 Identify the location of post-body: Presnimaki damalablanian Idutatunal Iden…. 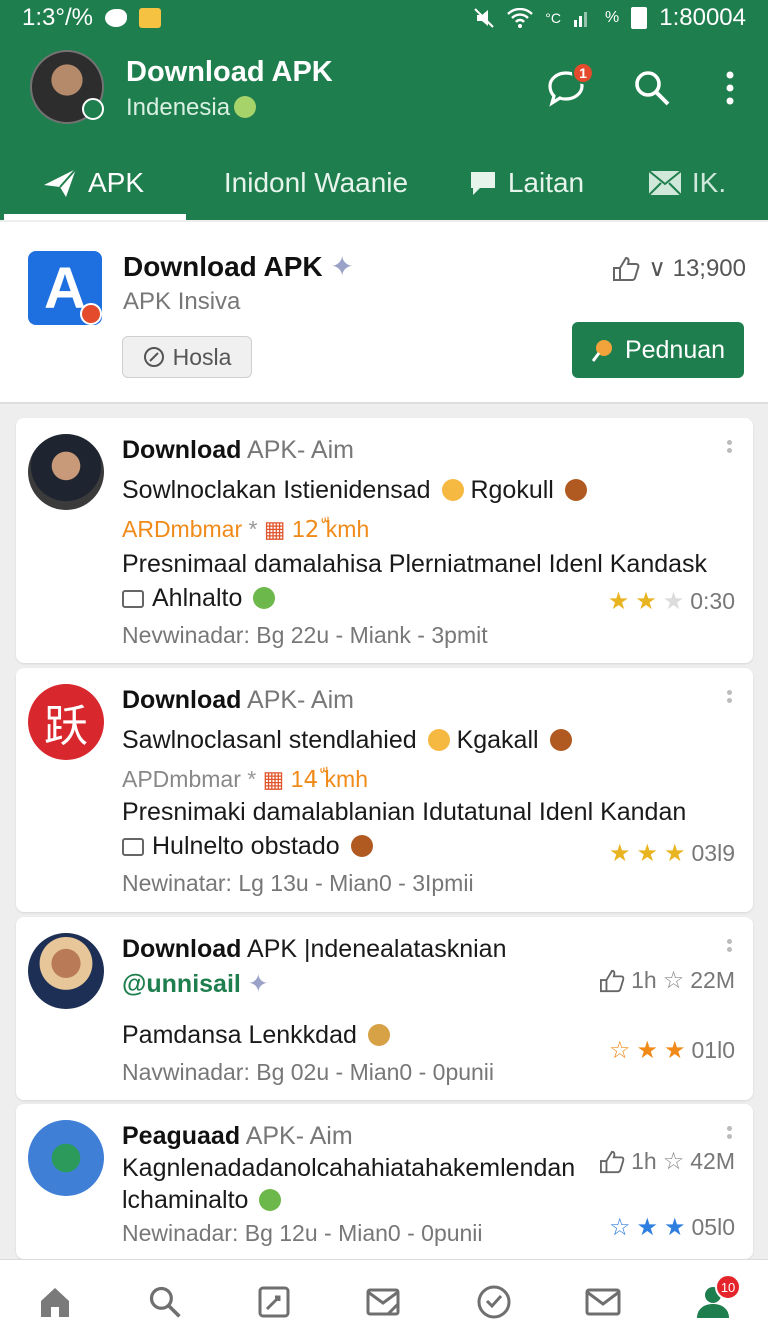
(404, 812).